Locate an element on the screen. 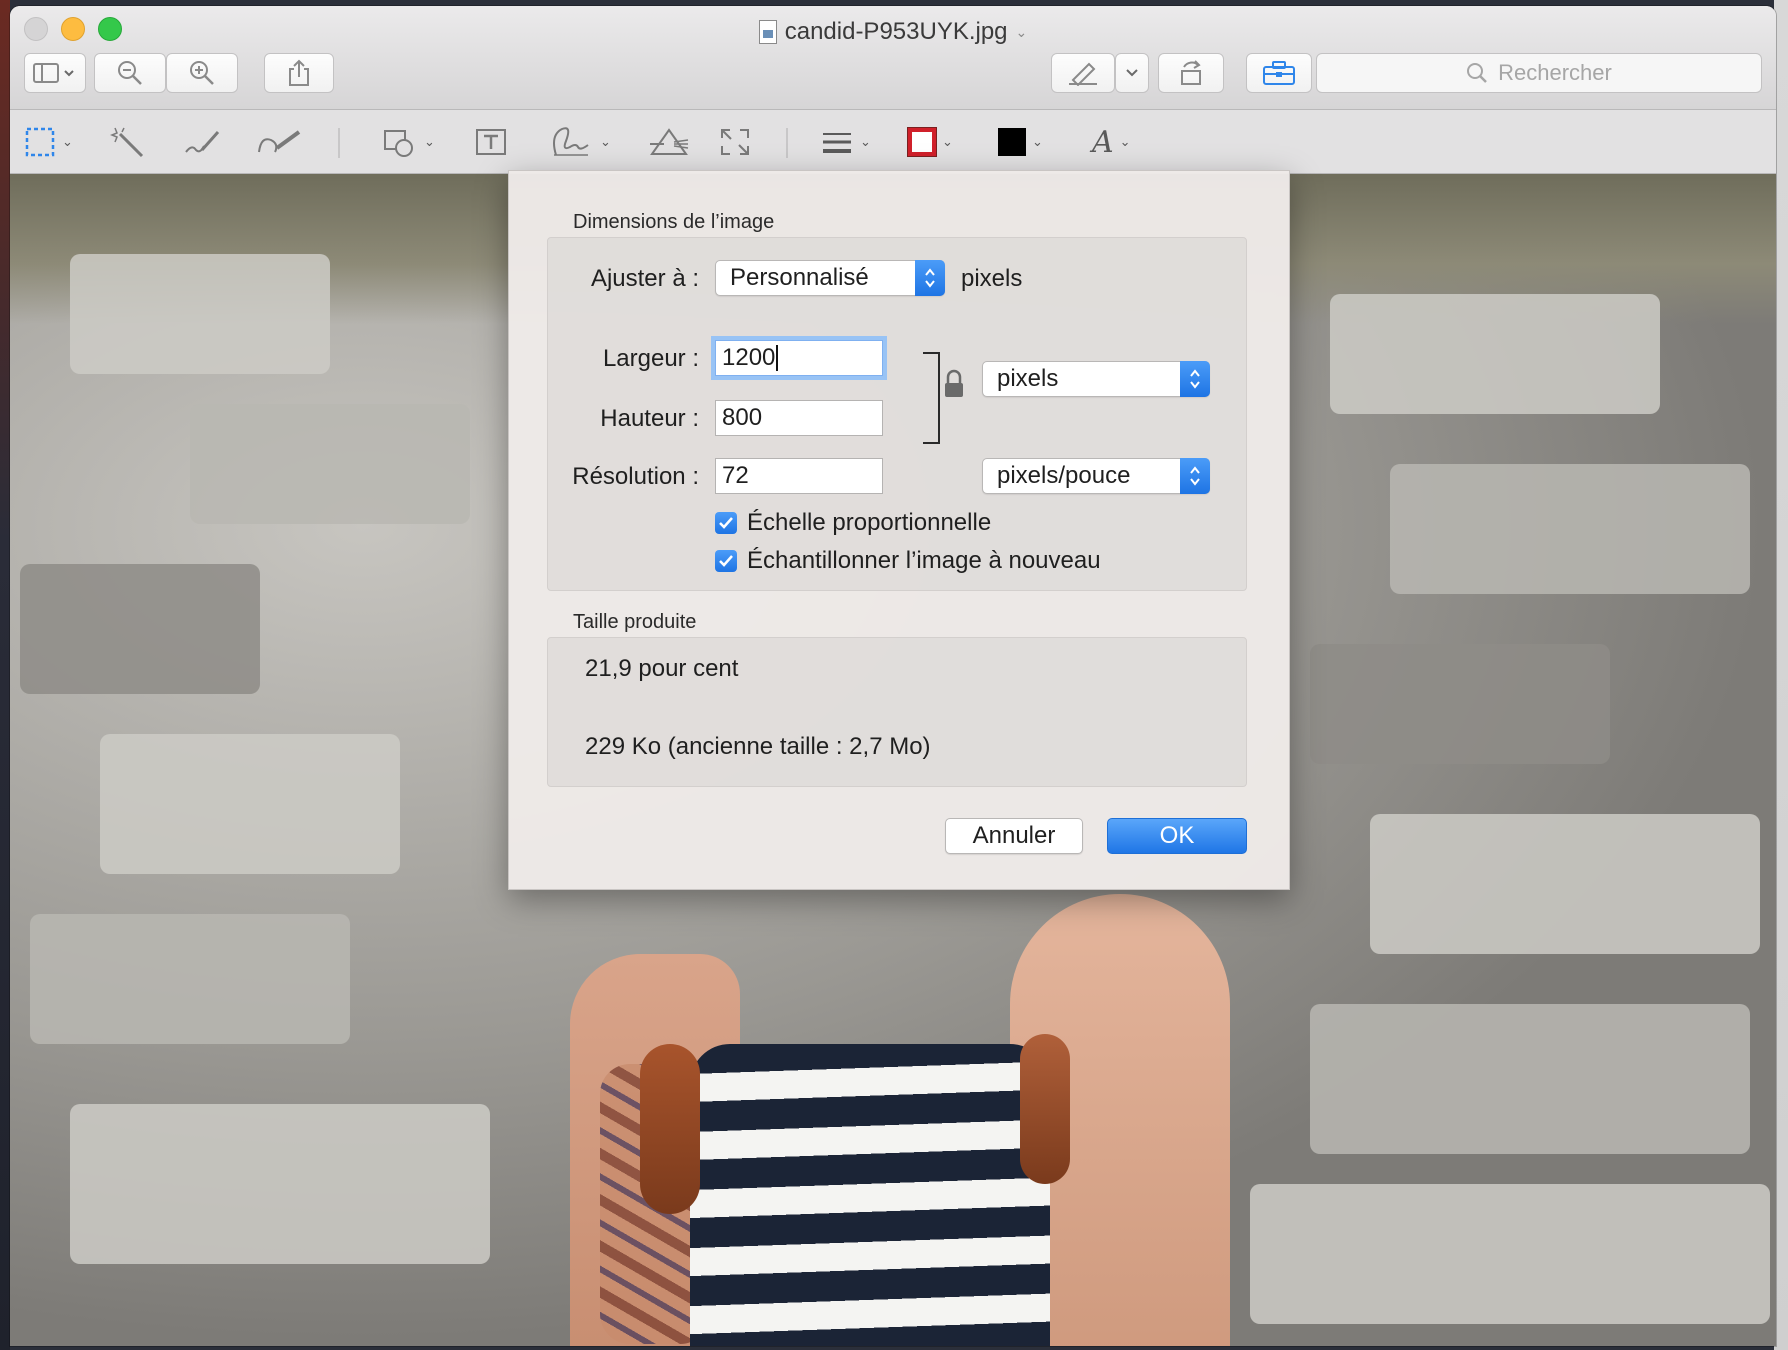  resolution-value: 72 is located at coordinates (735, 475).